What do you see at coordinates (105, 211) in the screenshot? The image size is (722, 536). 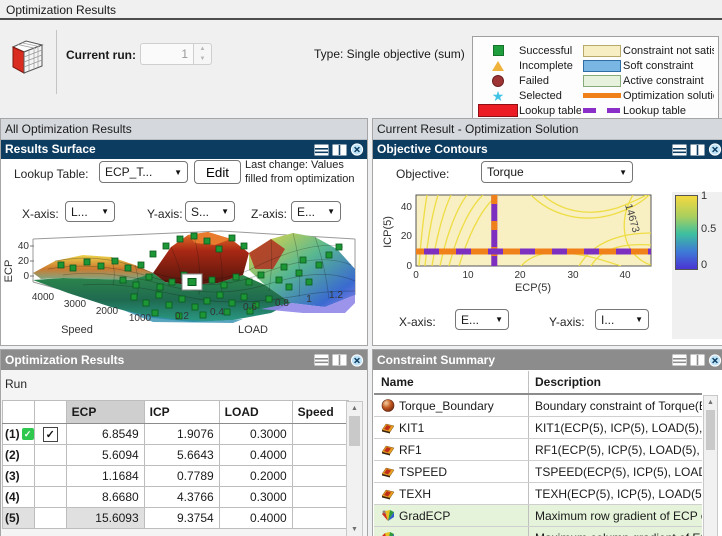 I see `chevron-down-icon: ▼` at bounding box center [105, 211].